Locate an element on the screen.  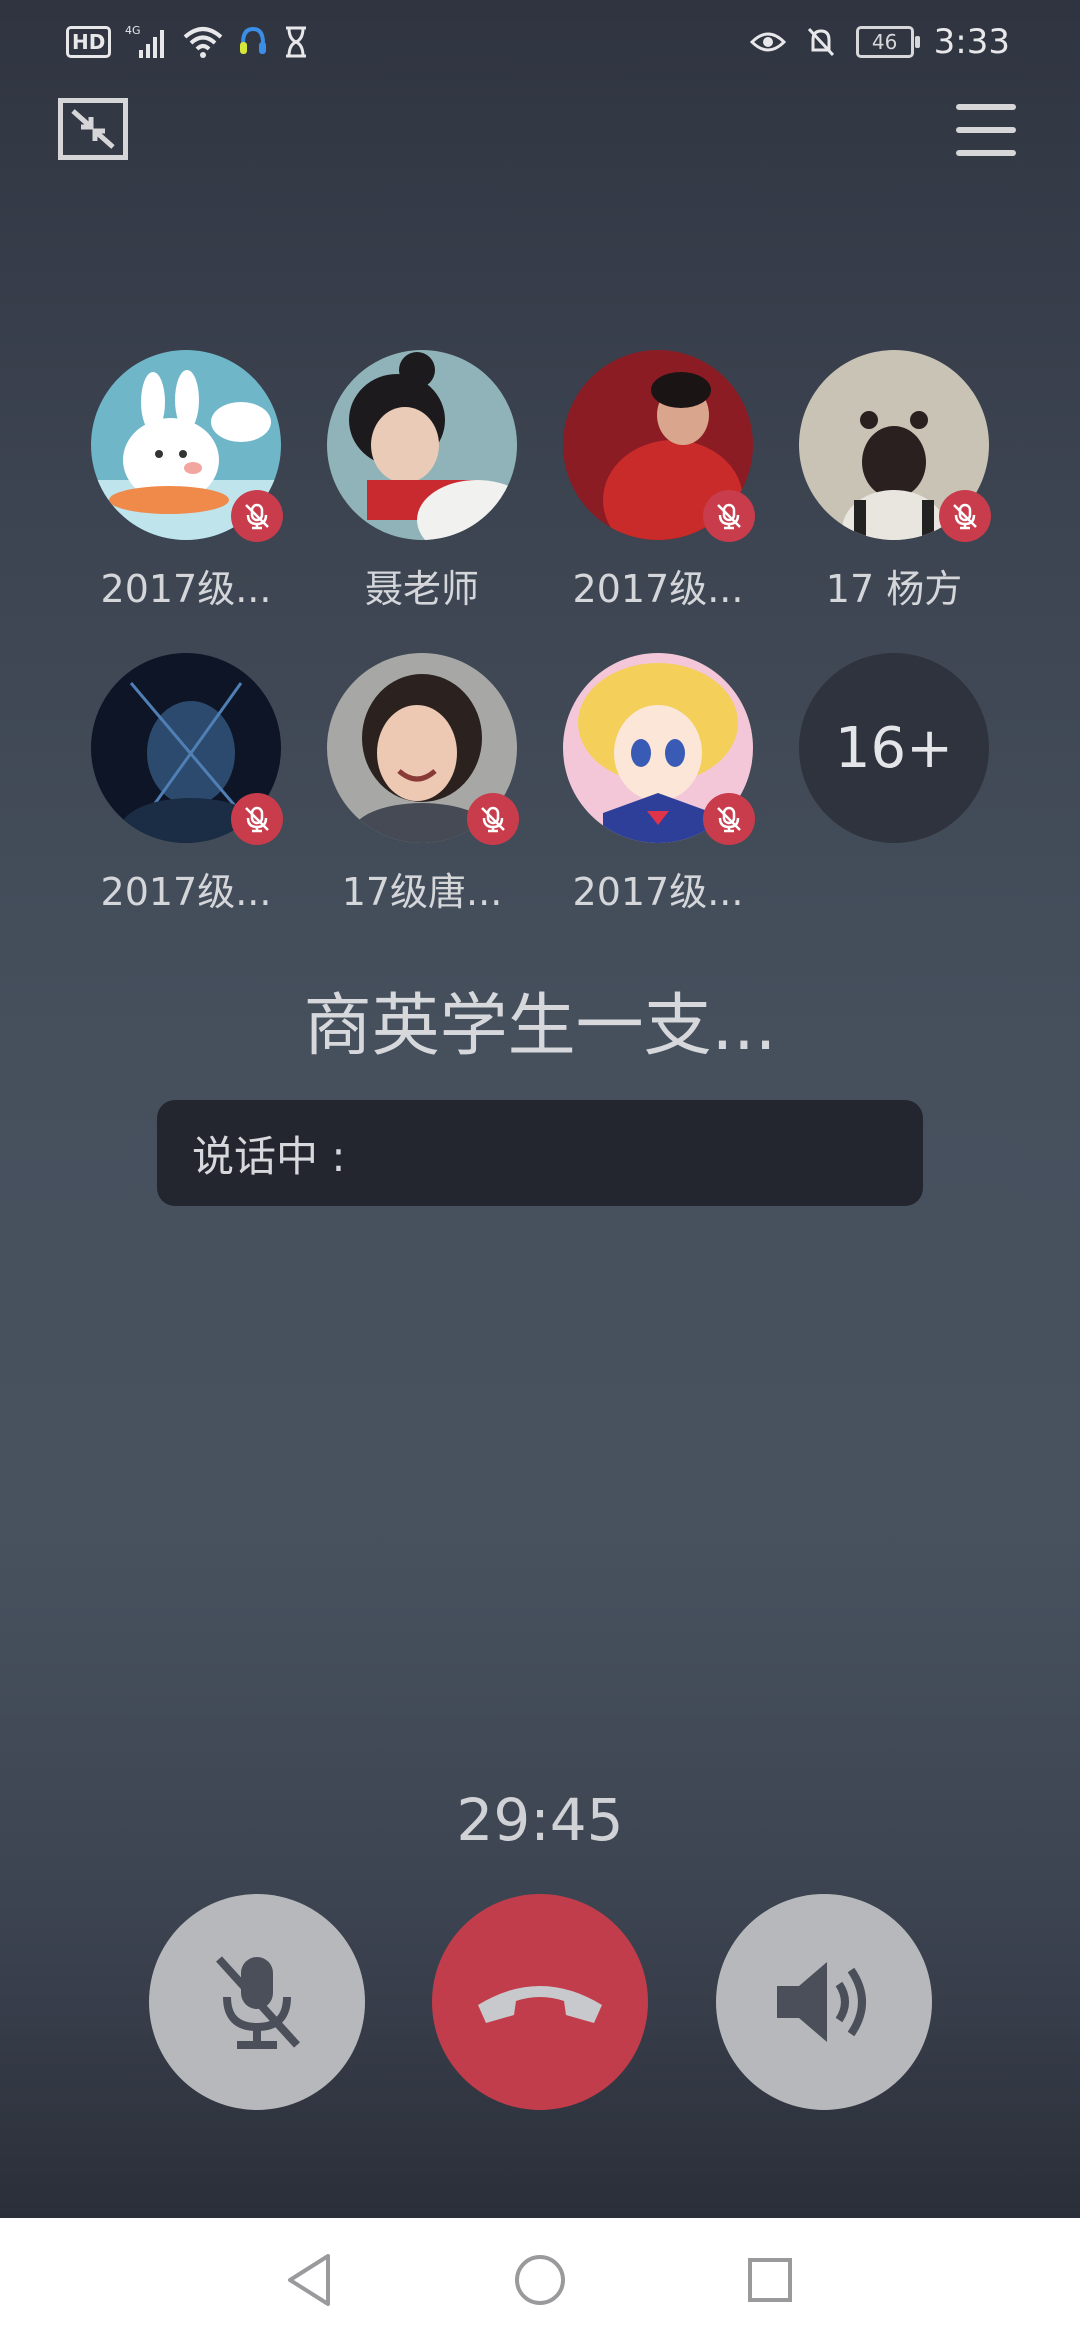
more-participants-button: 16+ is located at coordinates (894, 748).